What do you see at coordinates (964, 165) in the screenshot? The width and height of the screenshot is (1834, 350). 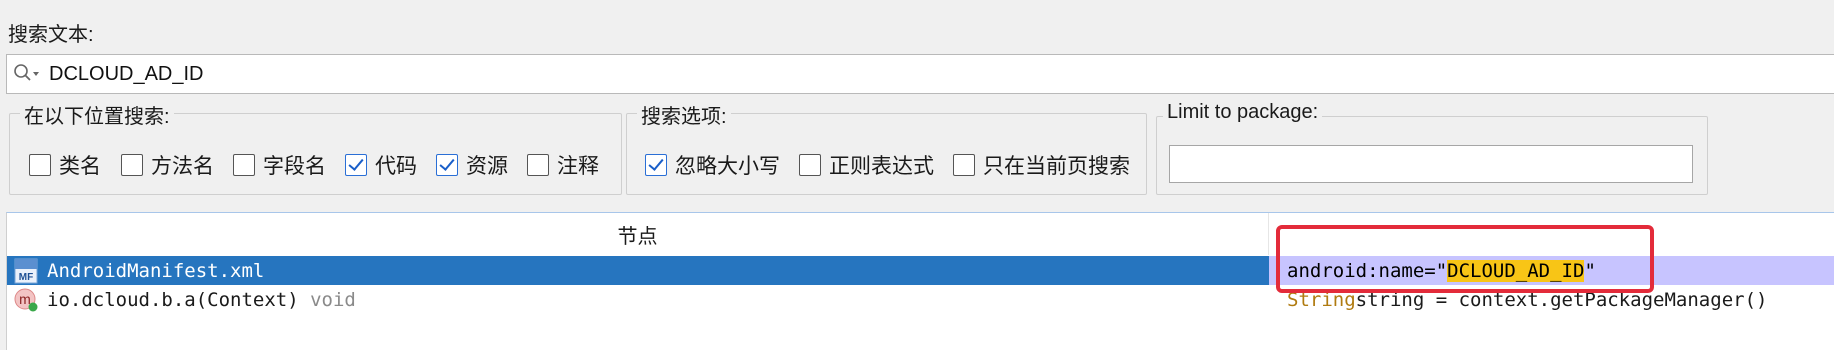 I see `current-page-only-checkbox` at bounding box center [964, 165].